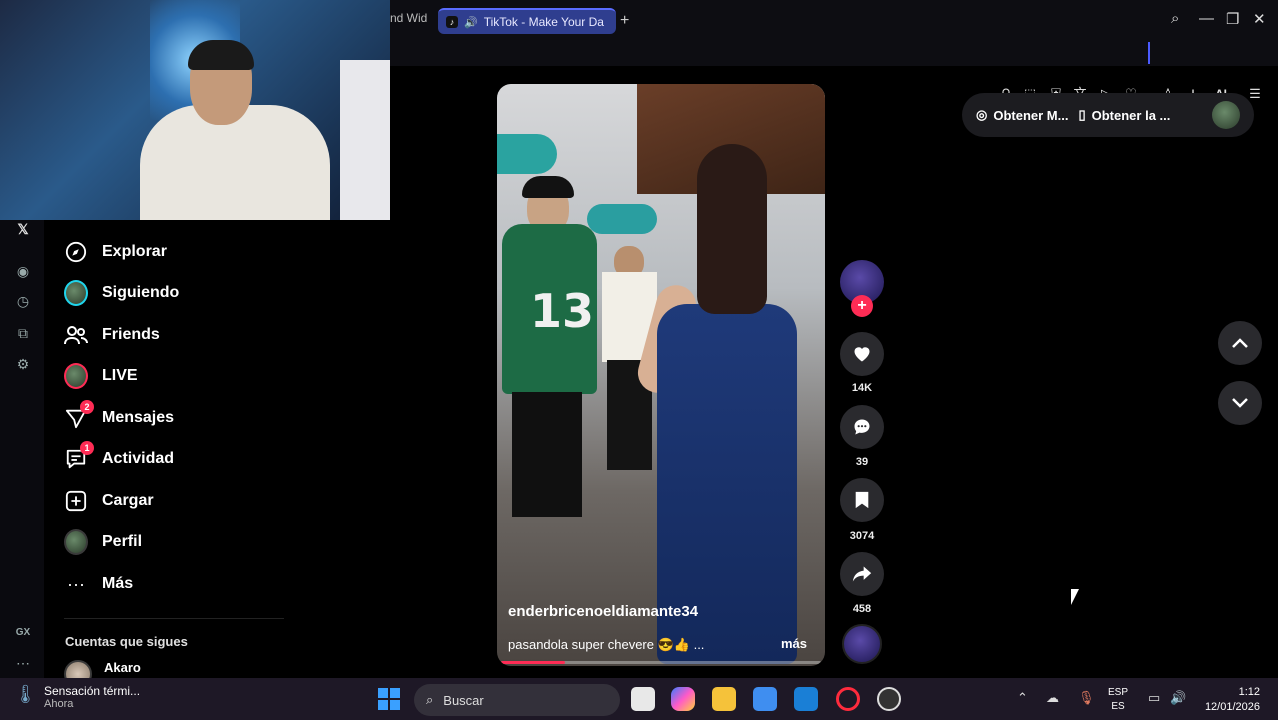 The width and height of the screenshot is (1278, 720). I want to click on heart-icon, so click(862, 354).